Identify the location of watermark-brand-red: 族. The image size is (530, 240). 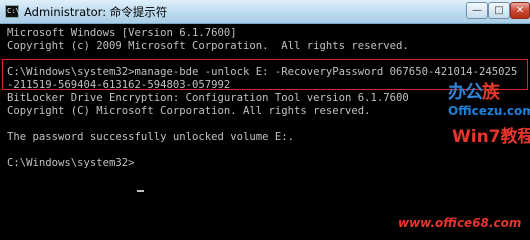
(491, 92).